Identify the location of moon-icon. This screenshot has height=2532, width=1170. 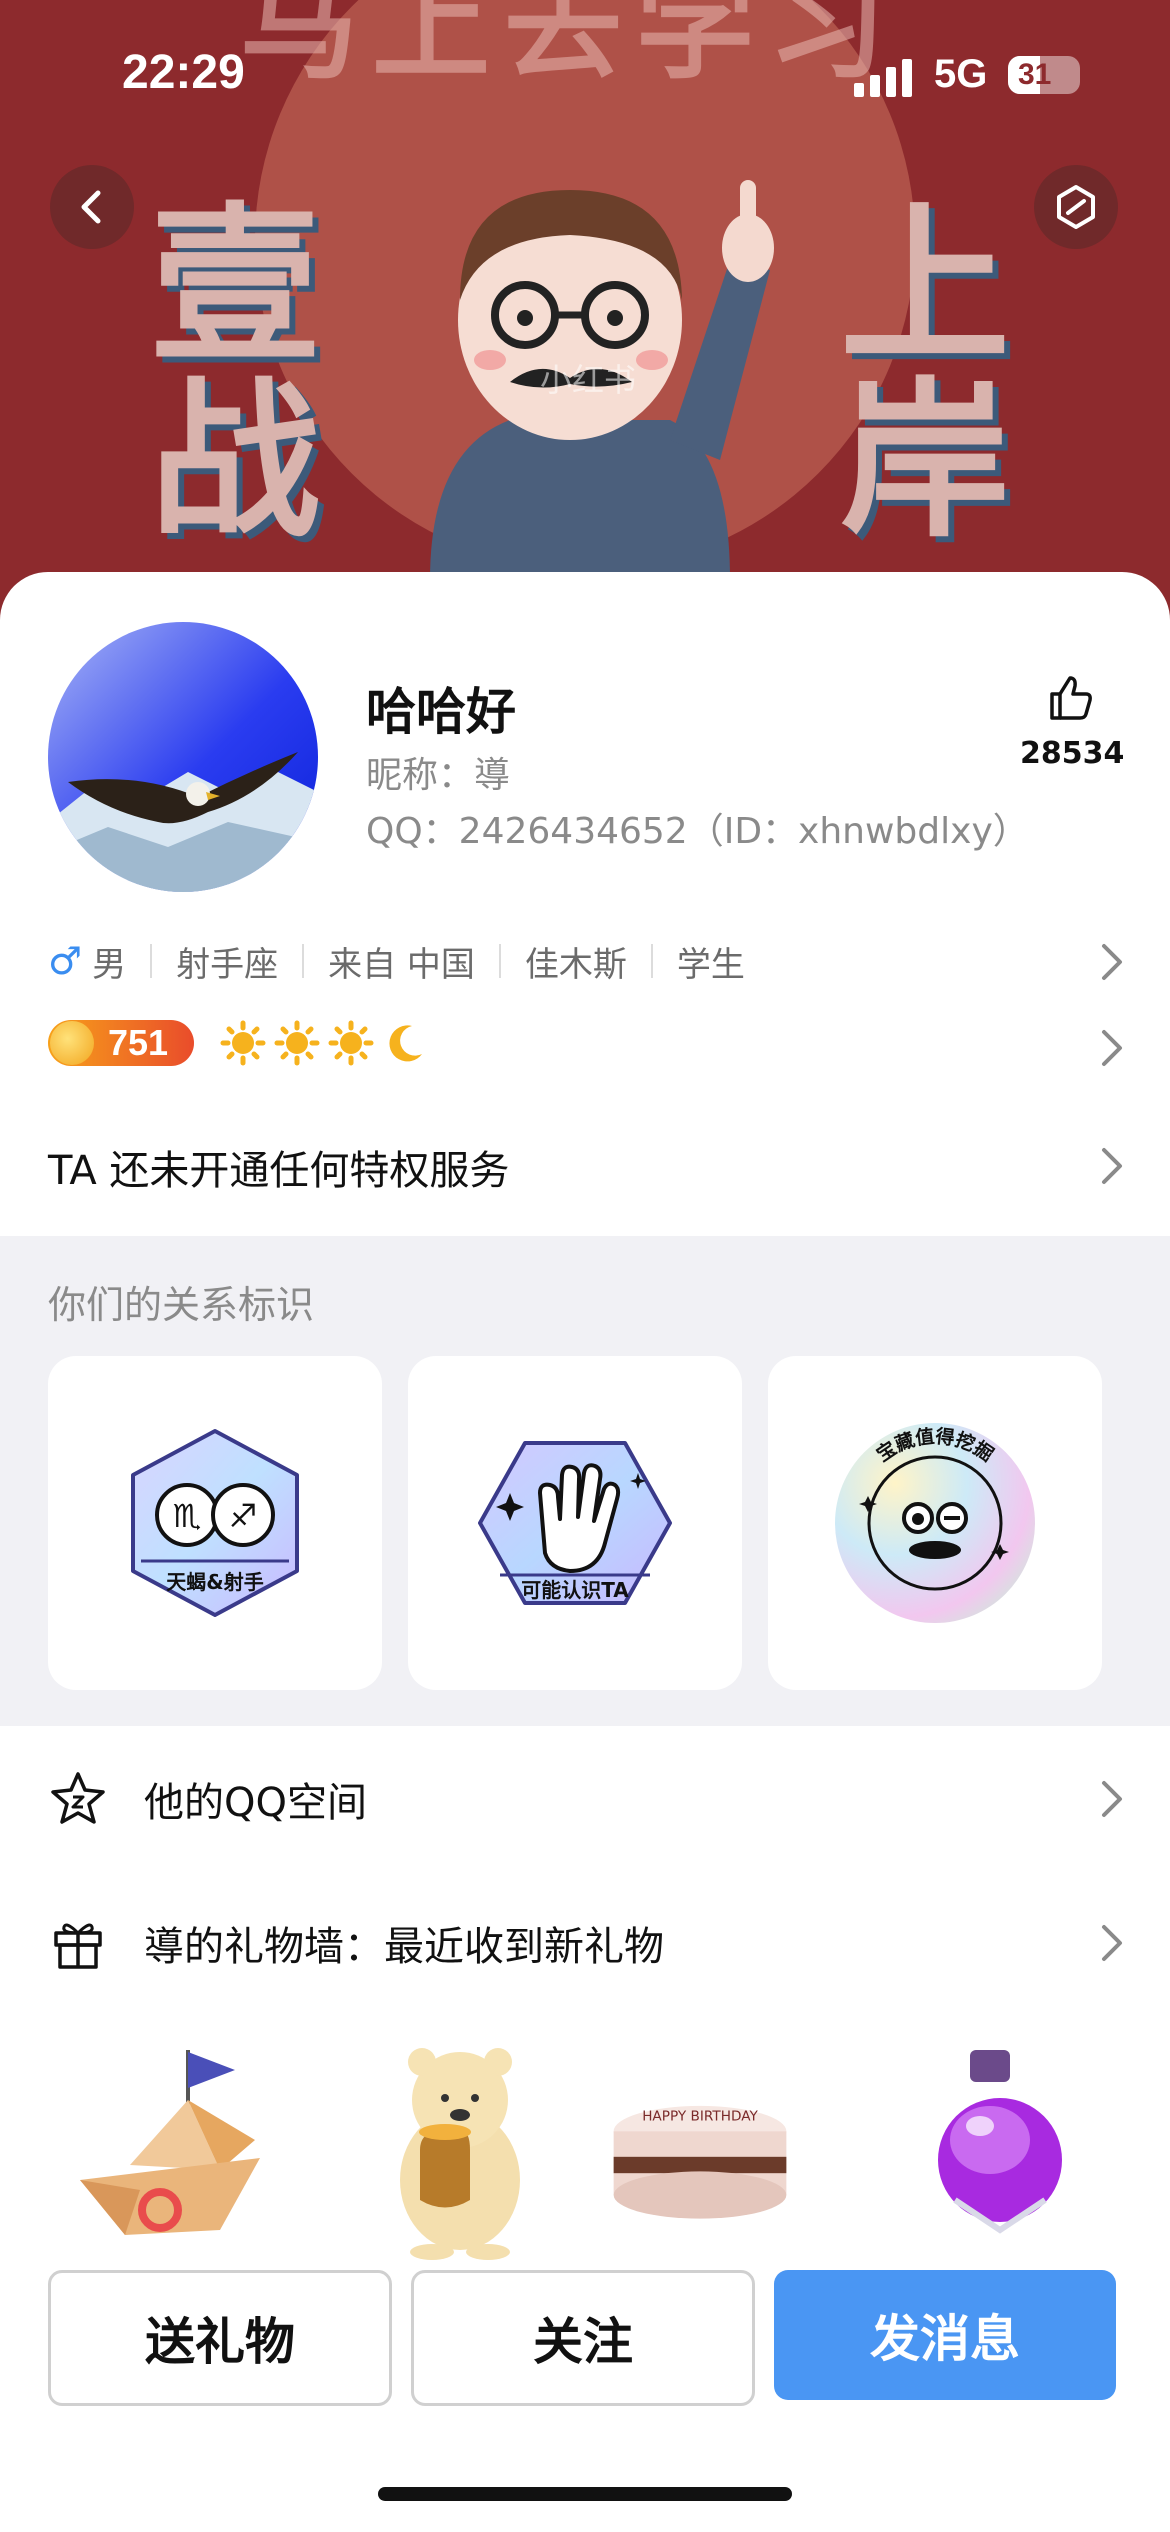
(405, 1043).